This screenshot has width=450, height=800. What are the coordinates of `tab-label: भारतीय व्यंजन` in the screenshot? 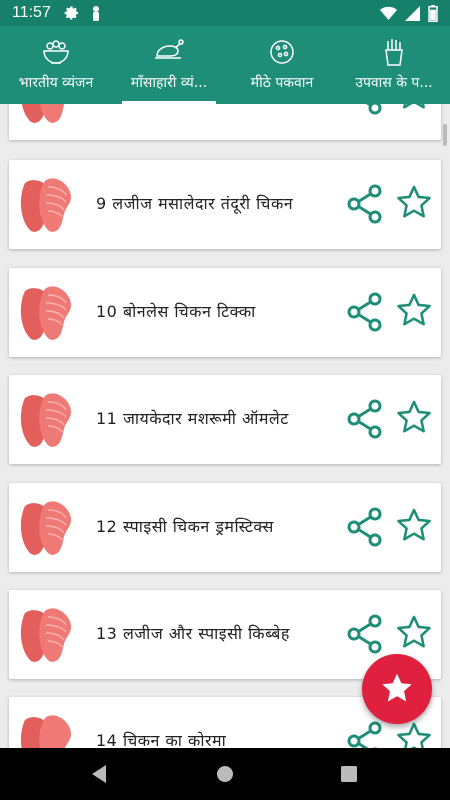 It's located at (56, 83).